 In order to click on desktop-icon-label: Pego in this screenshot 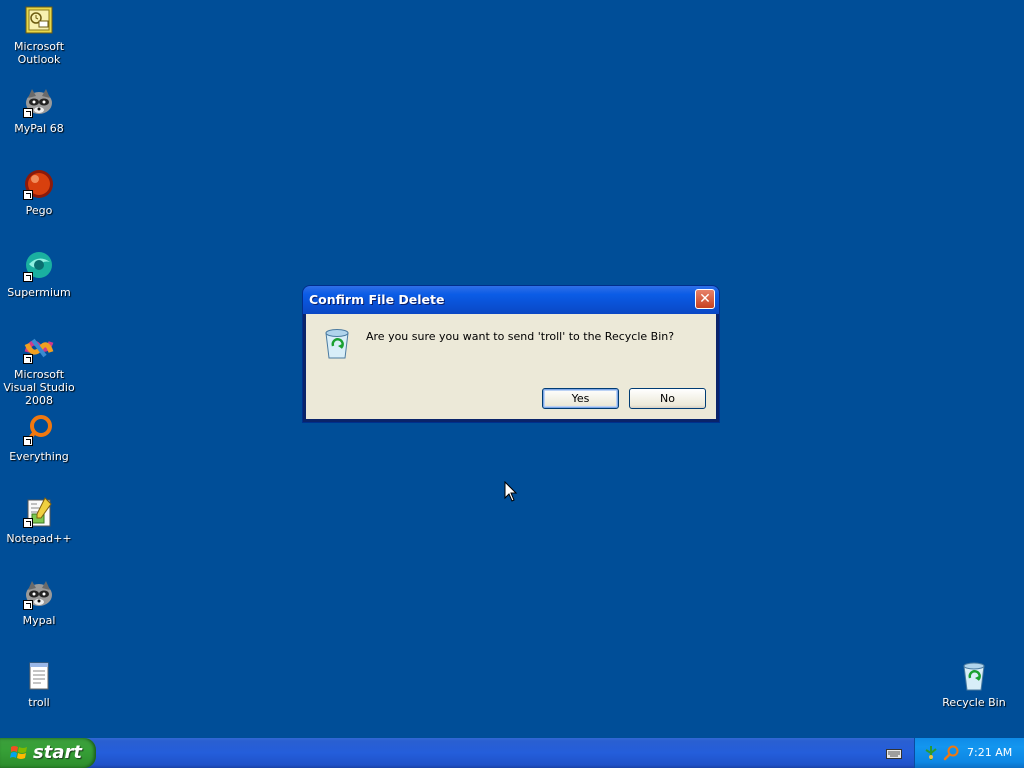, I will do `click(39, 210)`.